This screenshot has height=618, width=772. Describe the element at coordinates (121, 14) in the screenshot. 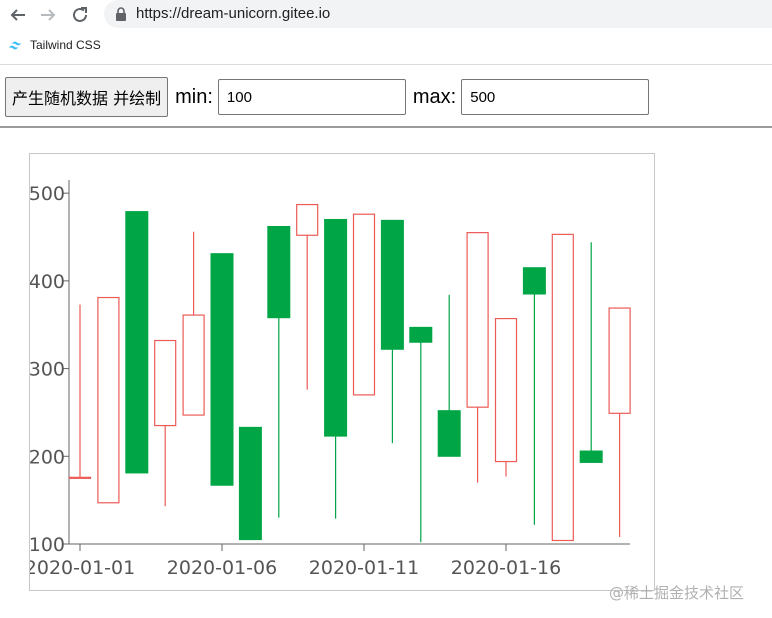

I see `lock-icon` at that location.